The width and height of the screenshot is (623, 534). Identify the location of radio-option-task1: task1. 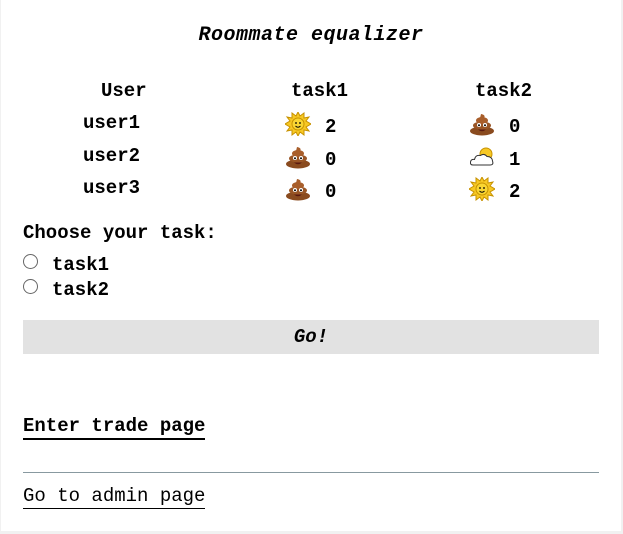
(66, 266).